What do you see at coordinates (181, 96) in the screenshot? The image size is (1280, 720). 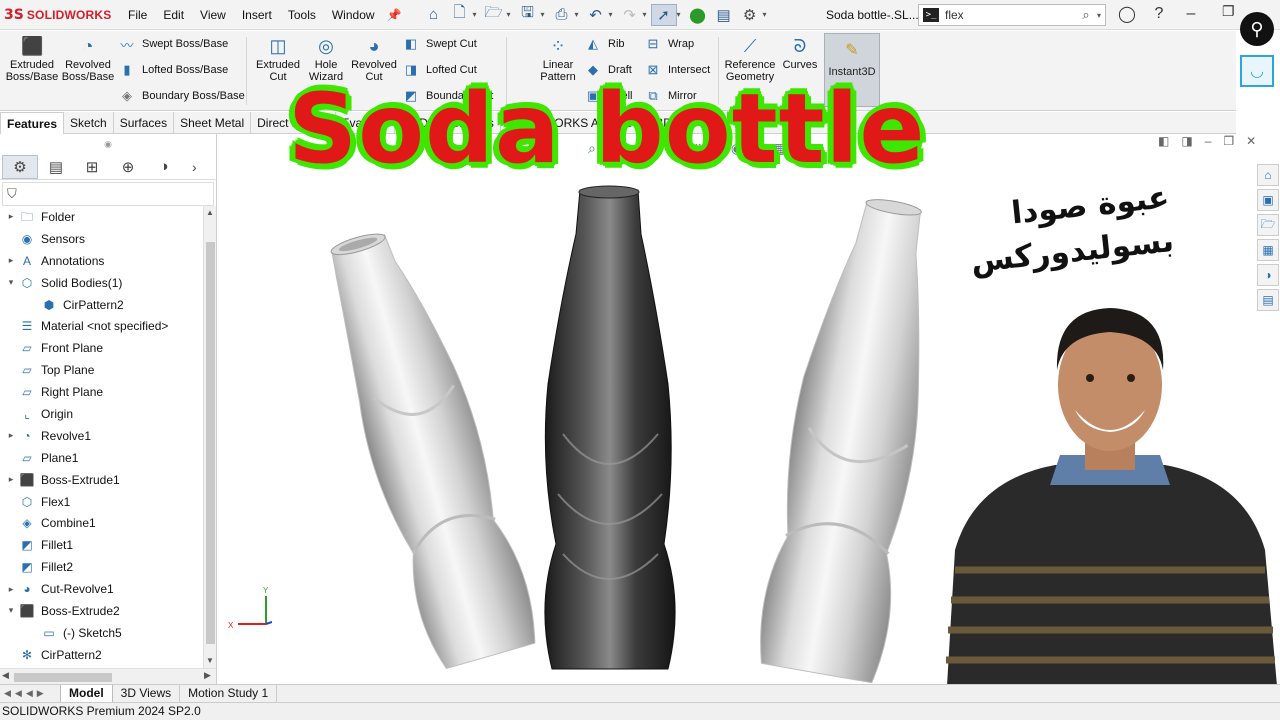 I see `boundary-boss-button: ◈ Boundary Boss/Base` at bounding box center [181, 96].